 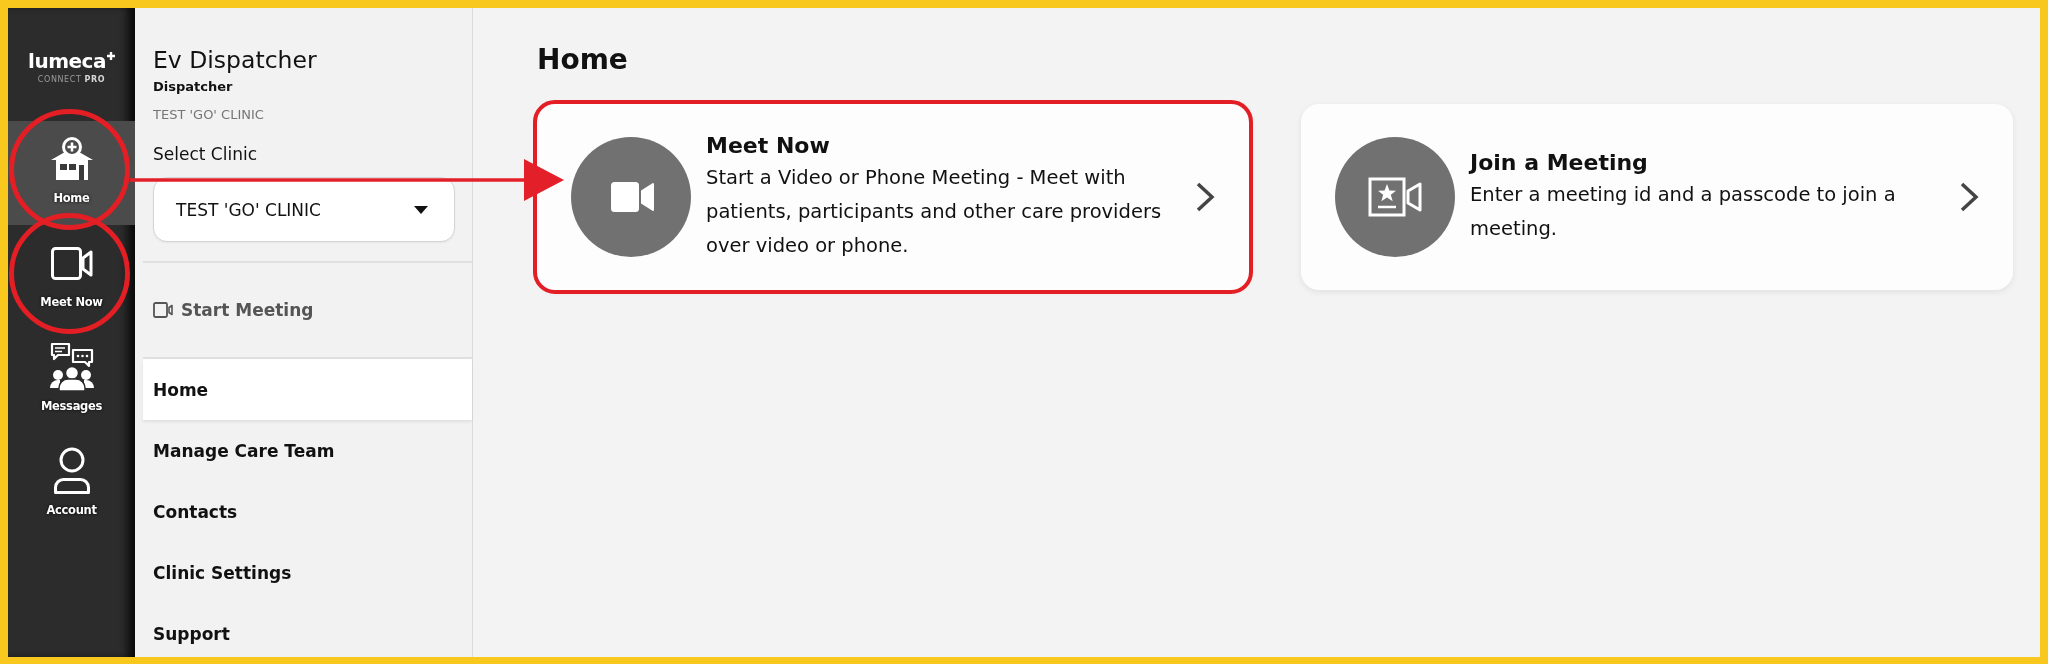 What do you see at coordinates (71, 159) in the screenshot?
I see `hospital-icon` at bounding box center [71, 159].